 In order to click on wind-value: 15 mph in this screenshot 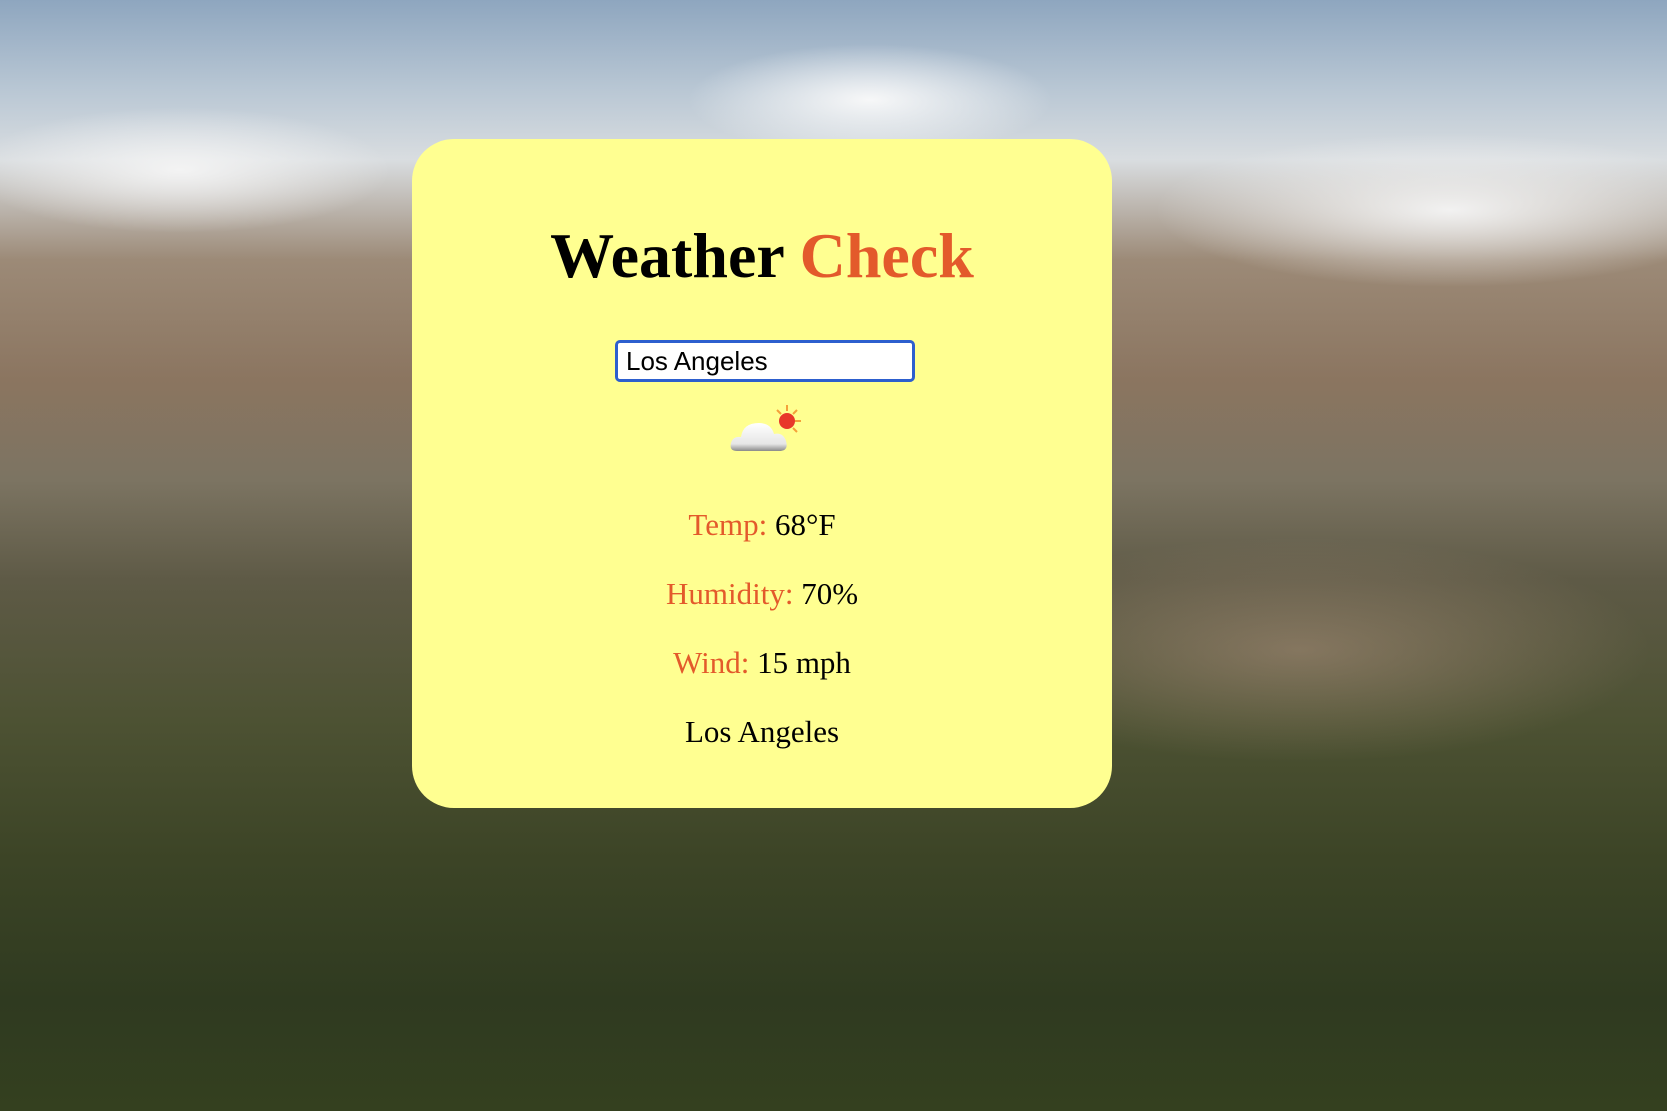, I will do `click(804, 662)`.